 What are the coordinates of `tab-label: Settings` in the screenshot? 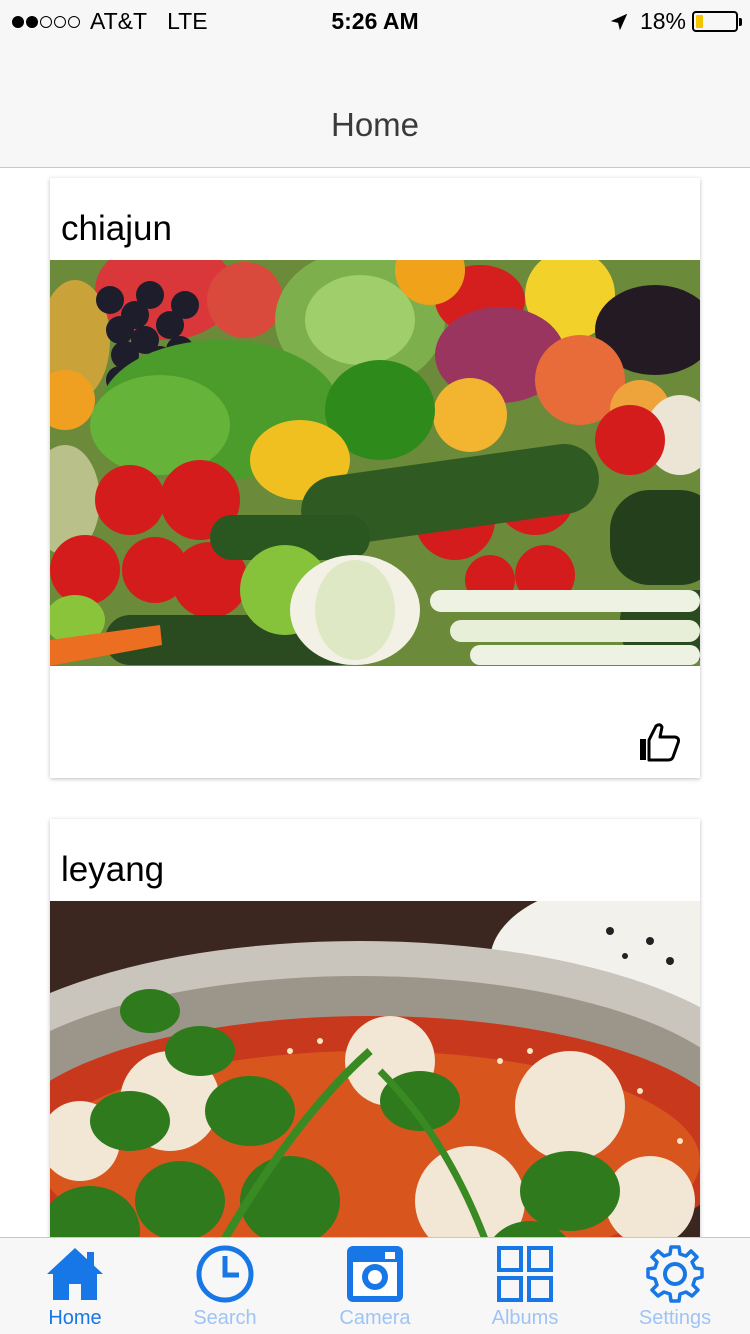 It's located at (675, 1318).